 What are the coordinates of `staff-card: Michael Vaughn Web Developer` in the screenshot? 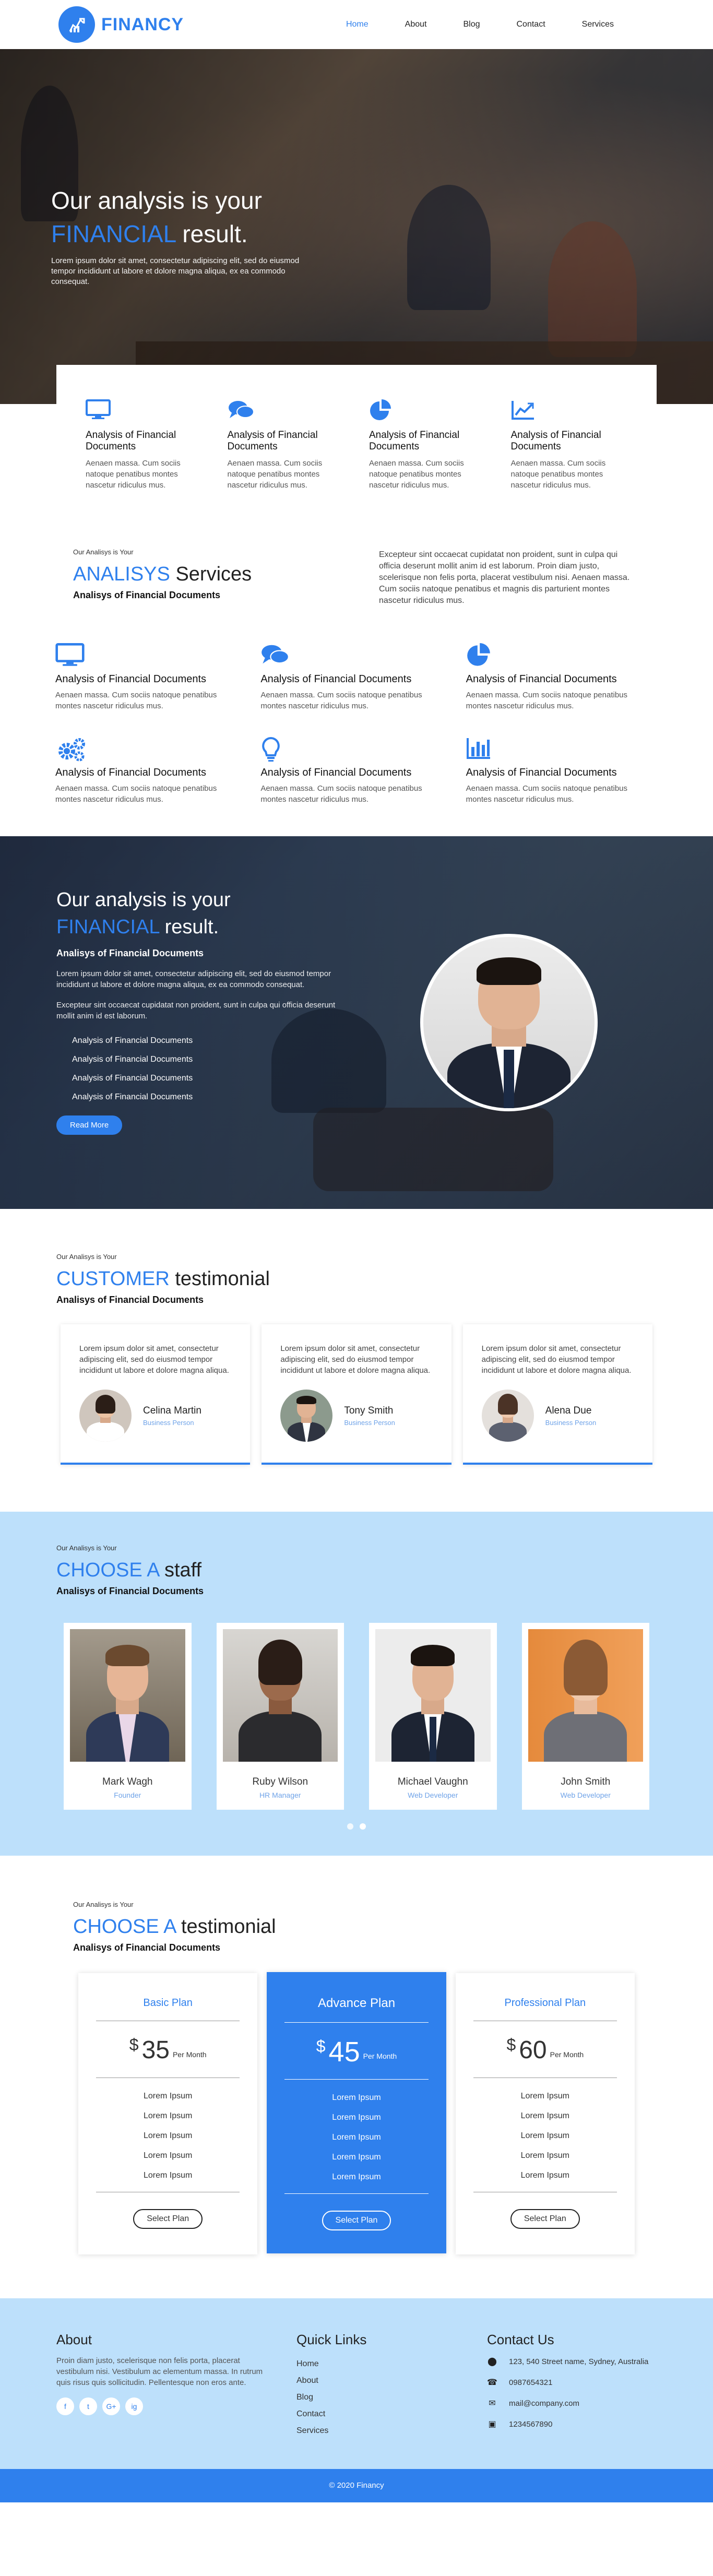 It's located at (433, 1716).